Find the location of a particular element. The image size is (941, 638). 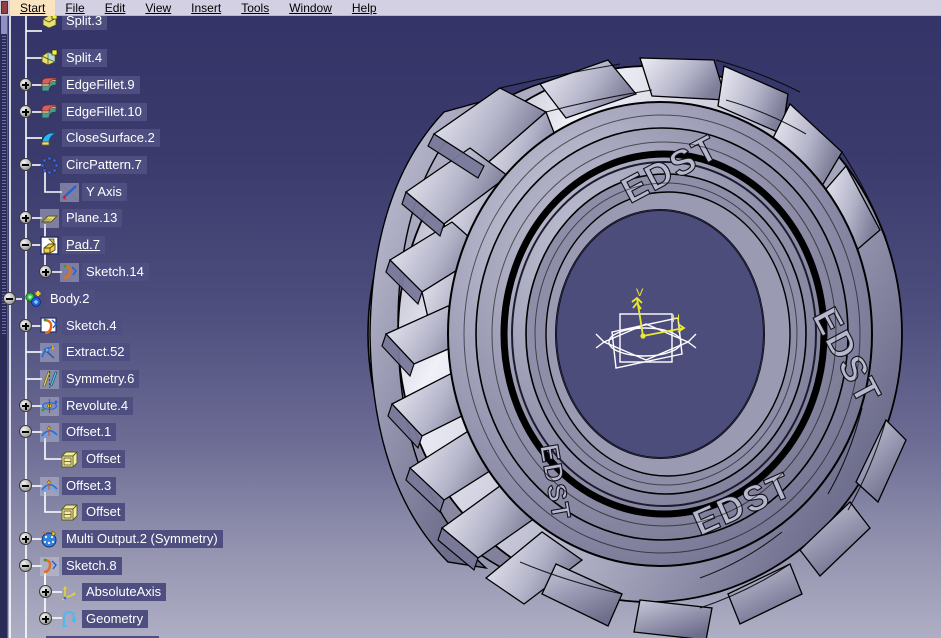

tree-node-split-4: Split.4 is located at coordinates (74, 58).